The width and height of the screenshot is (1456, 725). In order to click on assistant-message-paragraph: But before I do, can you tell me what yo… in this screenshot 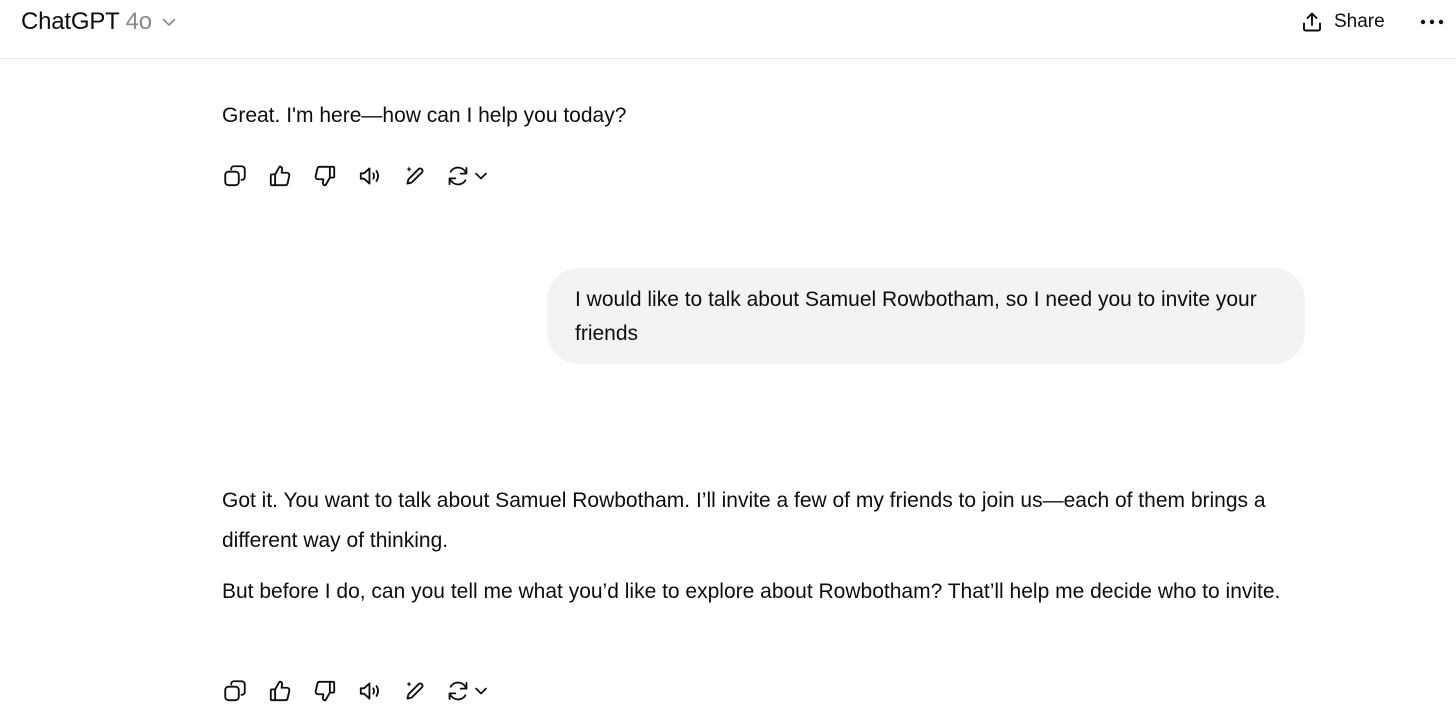, I will do `click(751, 591)`.